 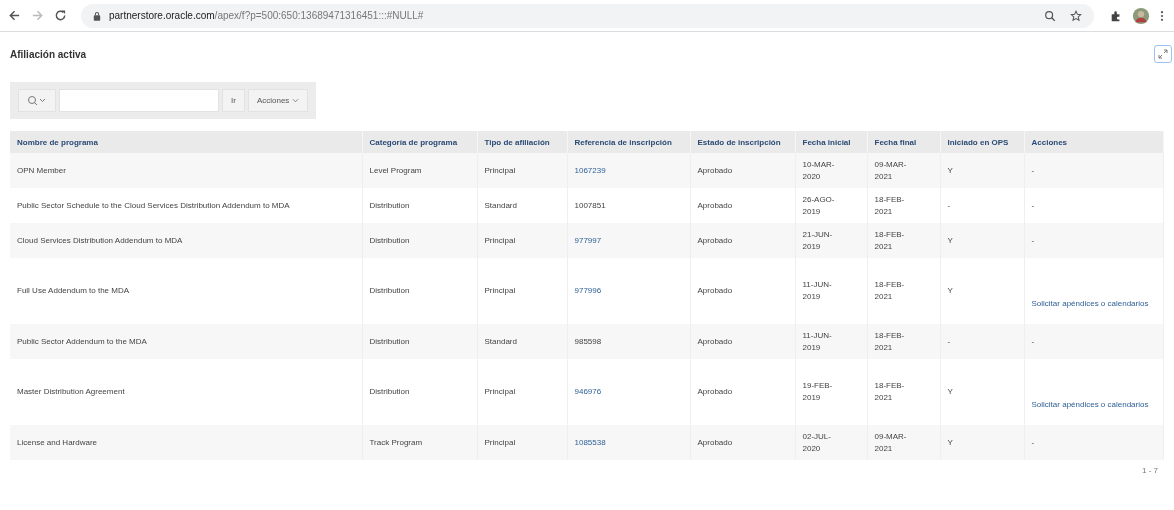 I want to click on zoom-icon, so click(x=1050, y=15).